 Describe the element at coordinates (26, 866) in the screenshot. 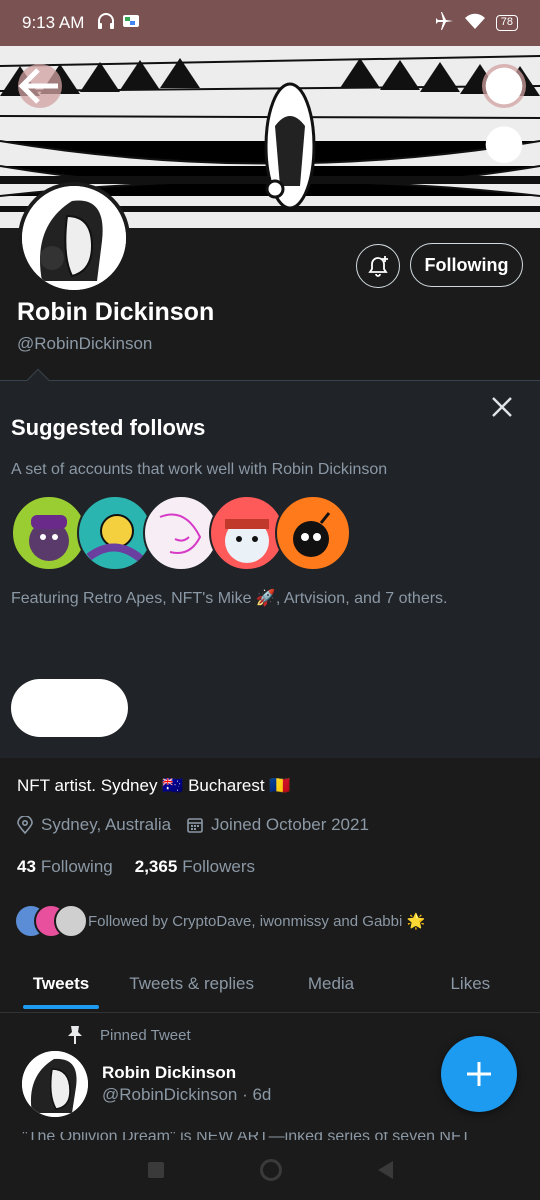

I see `following-count: 43` at that location.